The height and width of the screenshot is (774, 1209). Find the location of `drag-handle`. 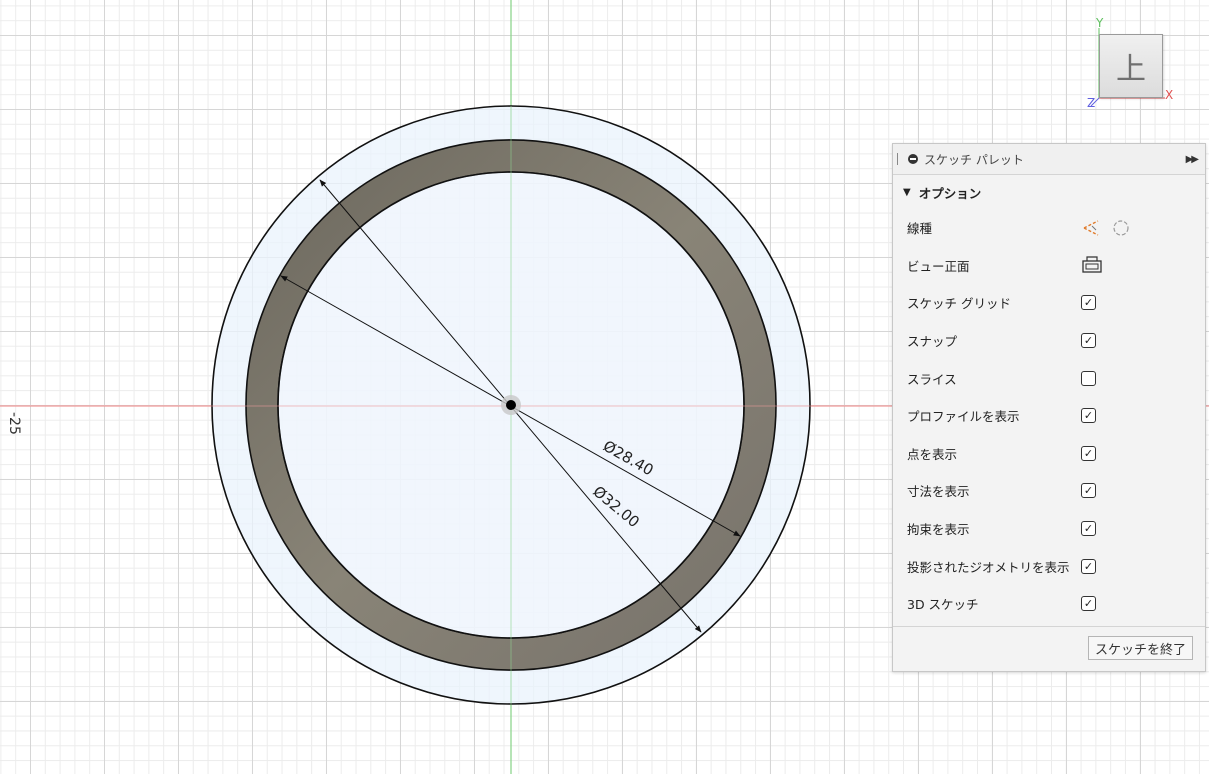

drag-handle is located at coordinates (898, 159).